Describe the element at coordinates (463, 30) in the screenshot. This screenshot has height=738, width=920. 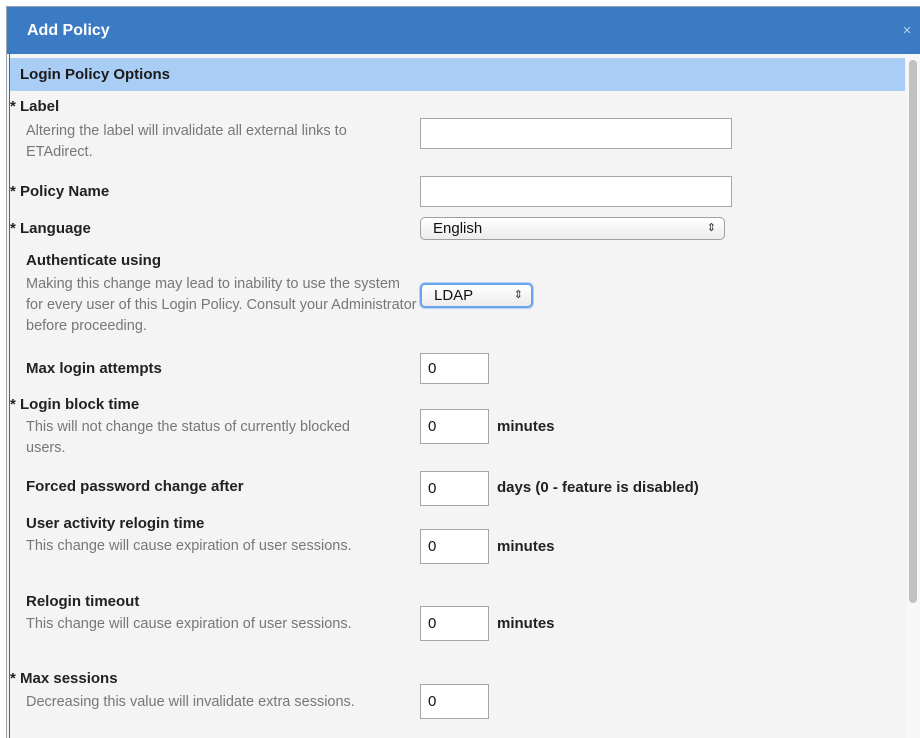
I see `dialog-titlebar: Add Policy` at that location.